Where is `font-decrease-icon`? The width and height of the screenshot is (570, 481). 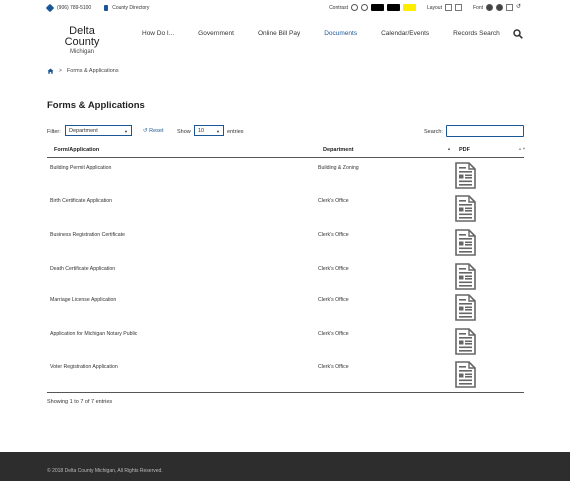
font-decrease-icon is located at coordinates (489, 7).